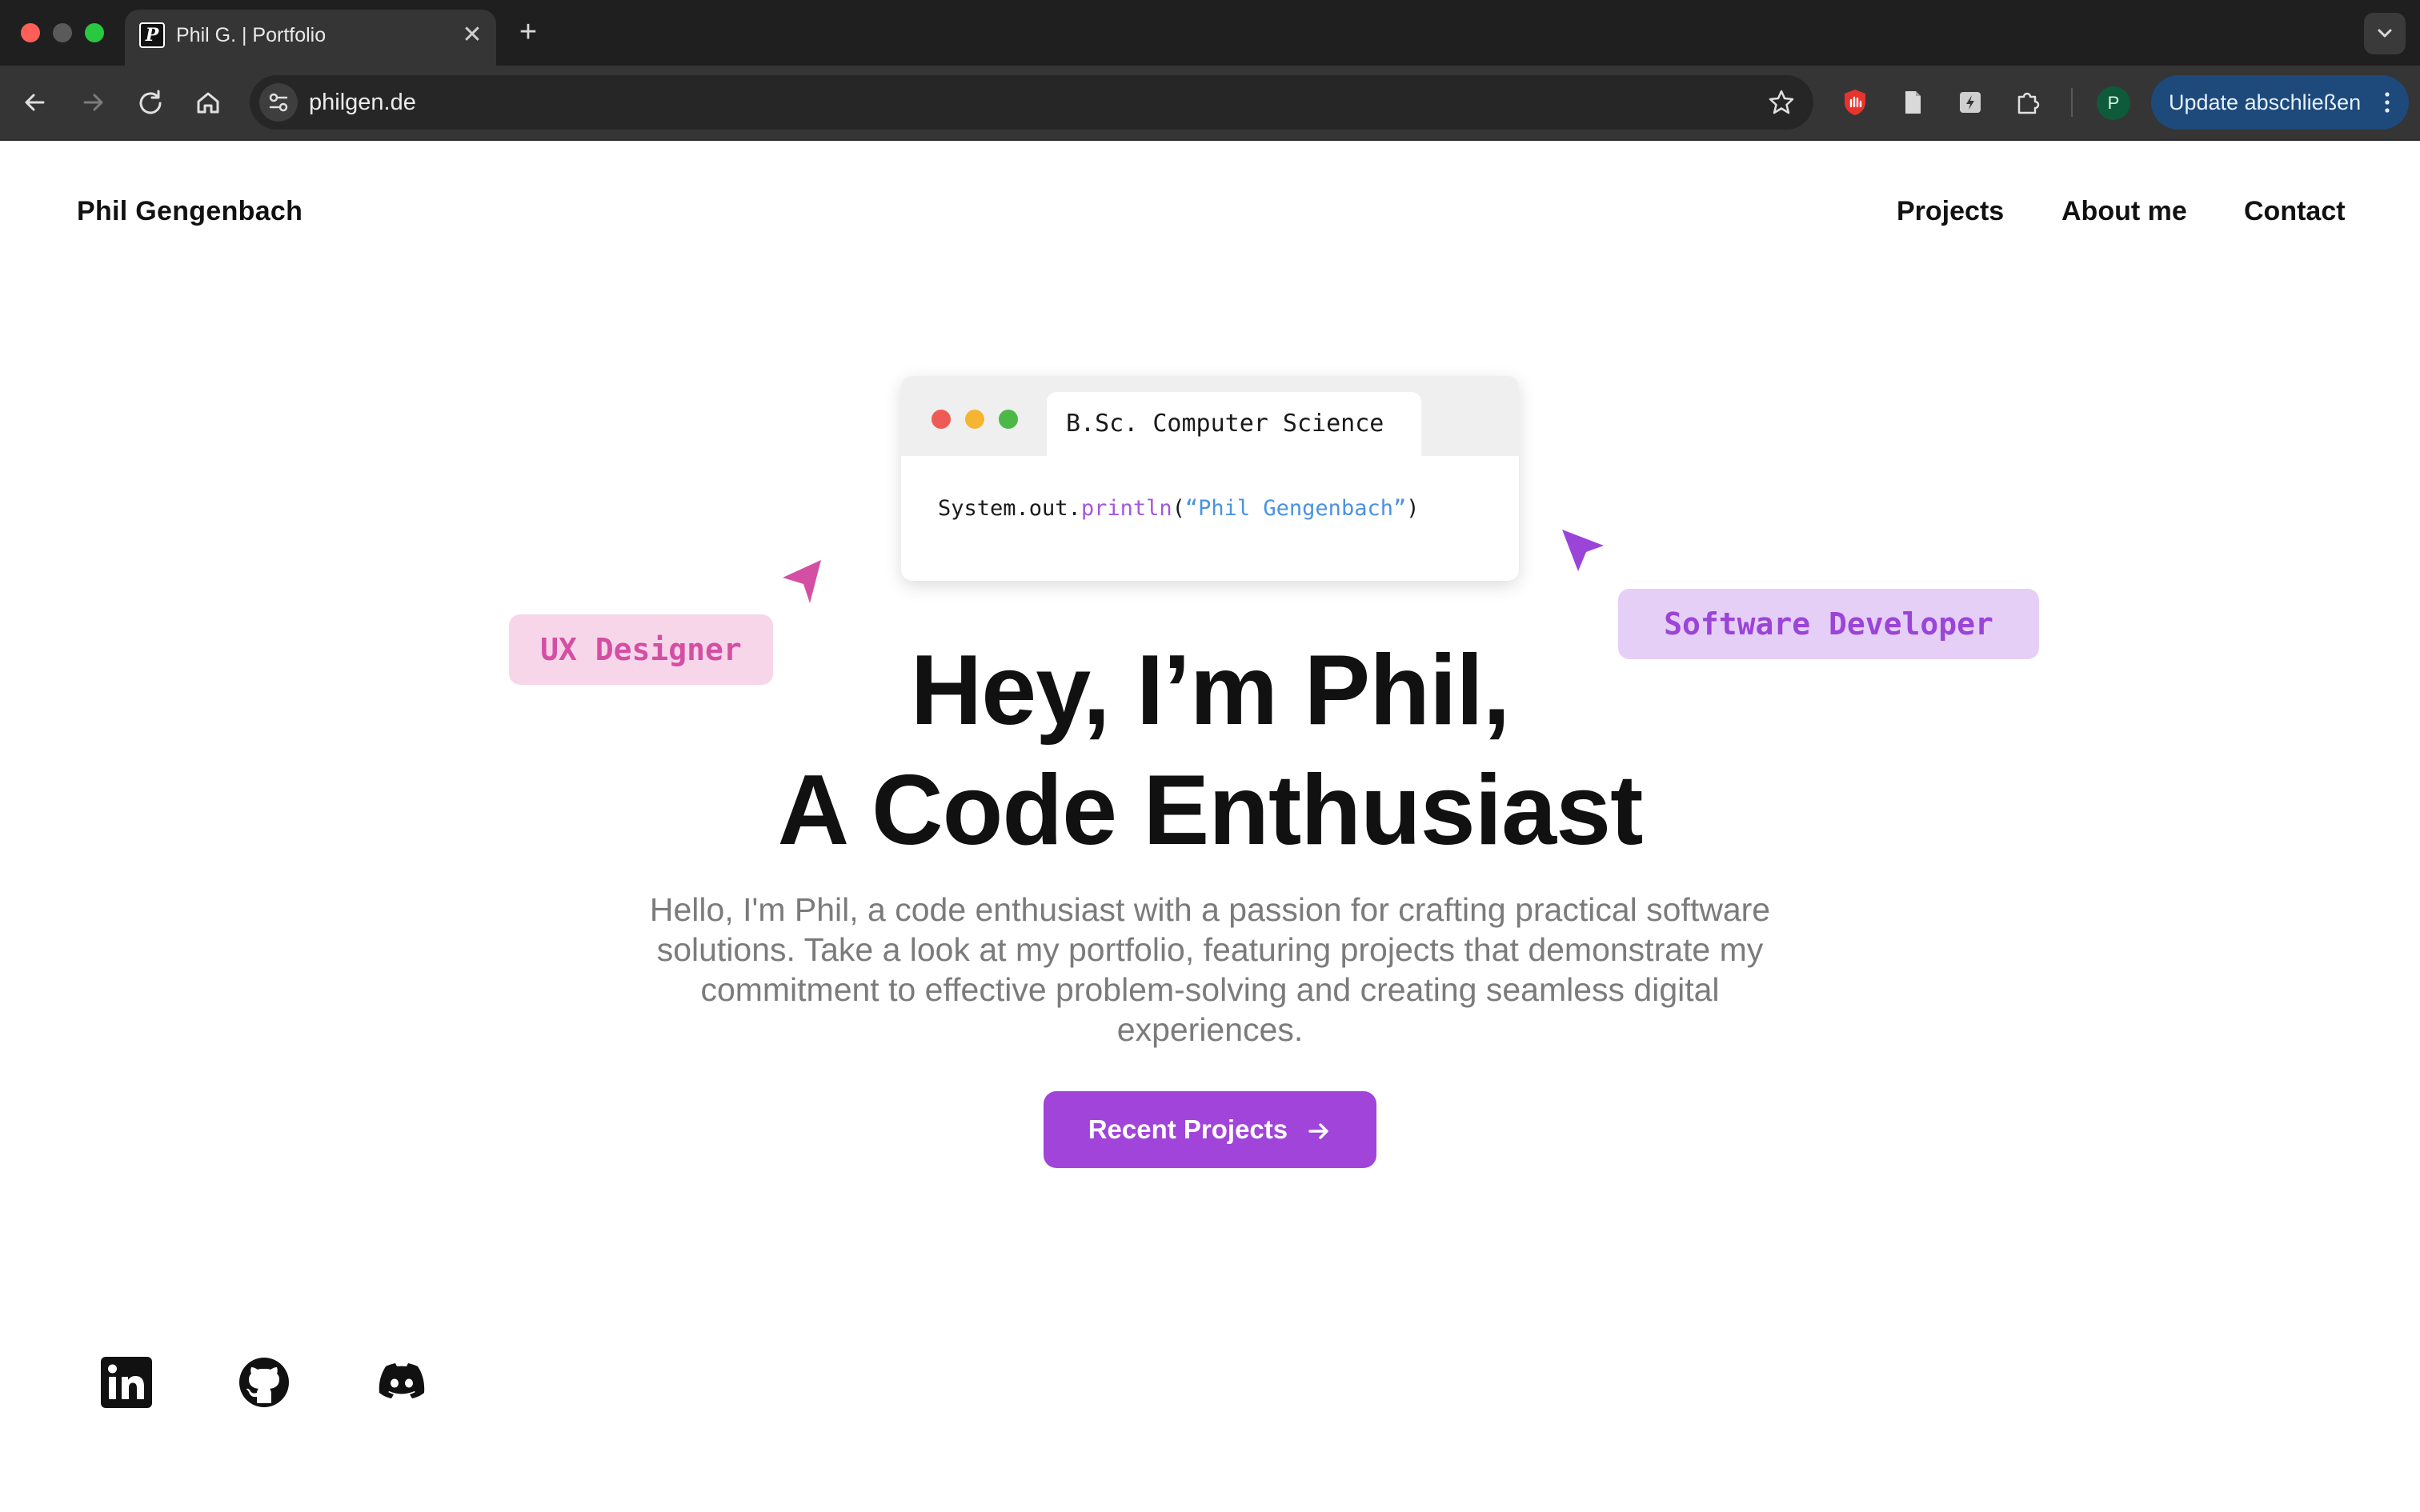 The image size is (2420, 1512). I want to click on recent-projects-button: Recent Projects, so click(1210, 1129).